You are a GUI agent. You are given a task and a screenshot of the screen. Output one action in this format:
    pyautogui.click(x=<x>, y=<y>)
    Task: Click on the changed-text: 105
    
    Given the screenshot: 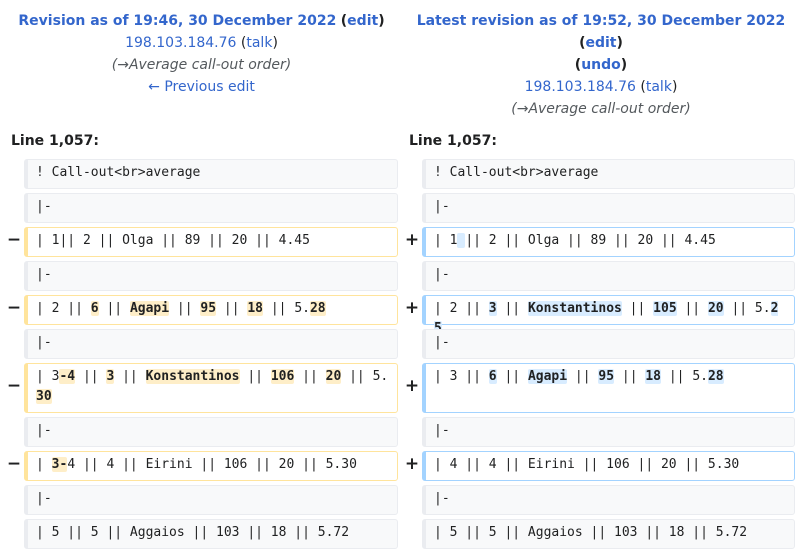 What is the action you would take?
    pyautogui.click(x=665, y=308)
    